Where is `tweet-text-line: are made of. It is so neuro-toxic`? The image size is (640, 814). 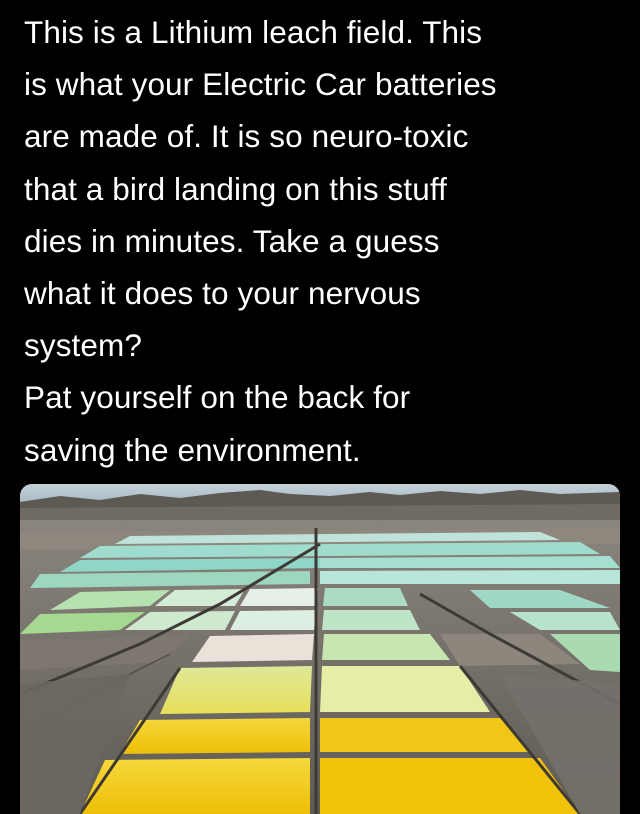 tweet-text-line: are made of. It is so neuro-toxic is located at coordinates (246, 136).